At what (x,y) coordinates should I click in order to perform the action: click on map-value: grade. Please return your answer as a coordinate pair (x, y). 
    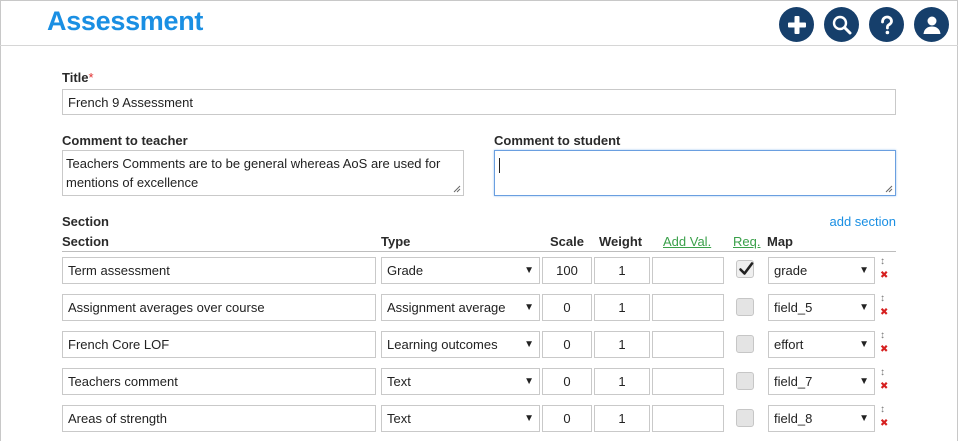
    Looking at the image, I should click on (791, 270).